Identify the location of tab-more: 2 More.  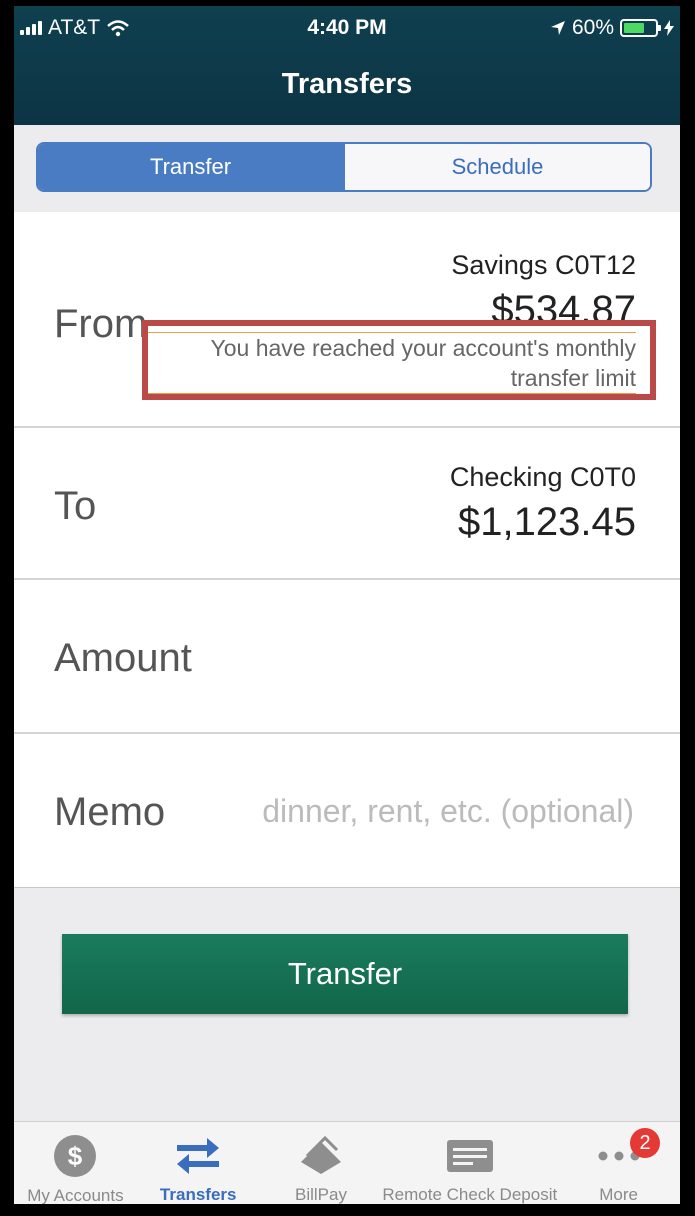
(618, 1163).